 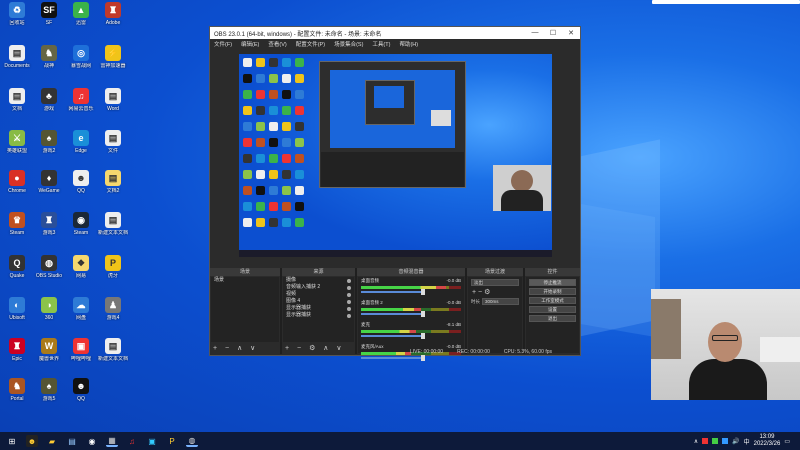 I want to click on desktop-icon: Q Quake, so click(x=17, y=270).